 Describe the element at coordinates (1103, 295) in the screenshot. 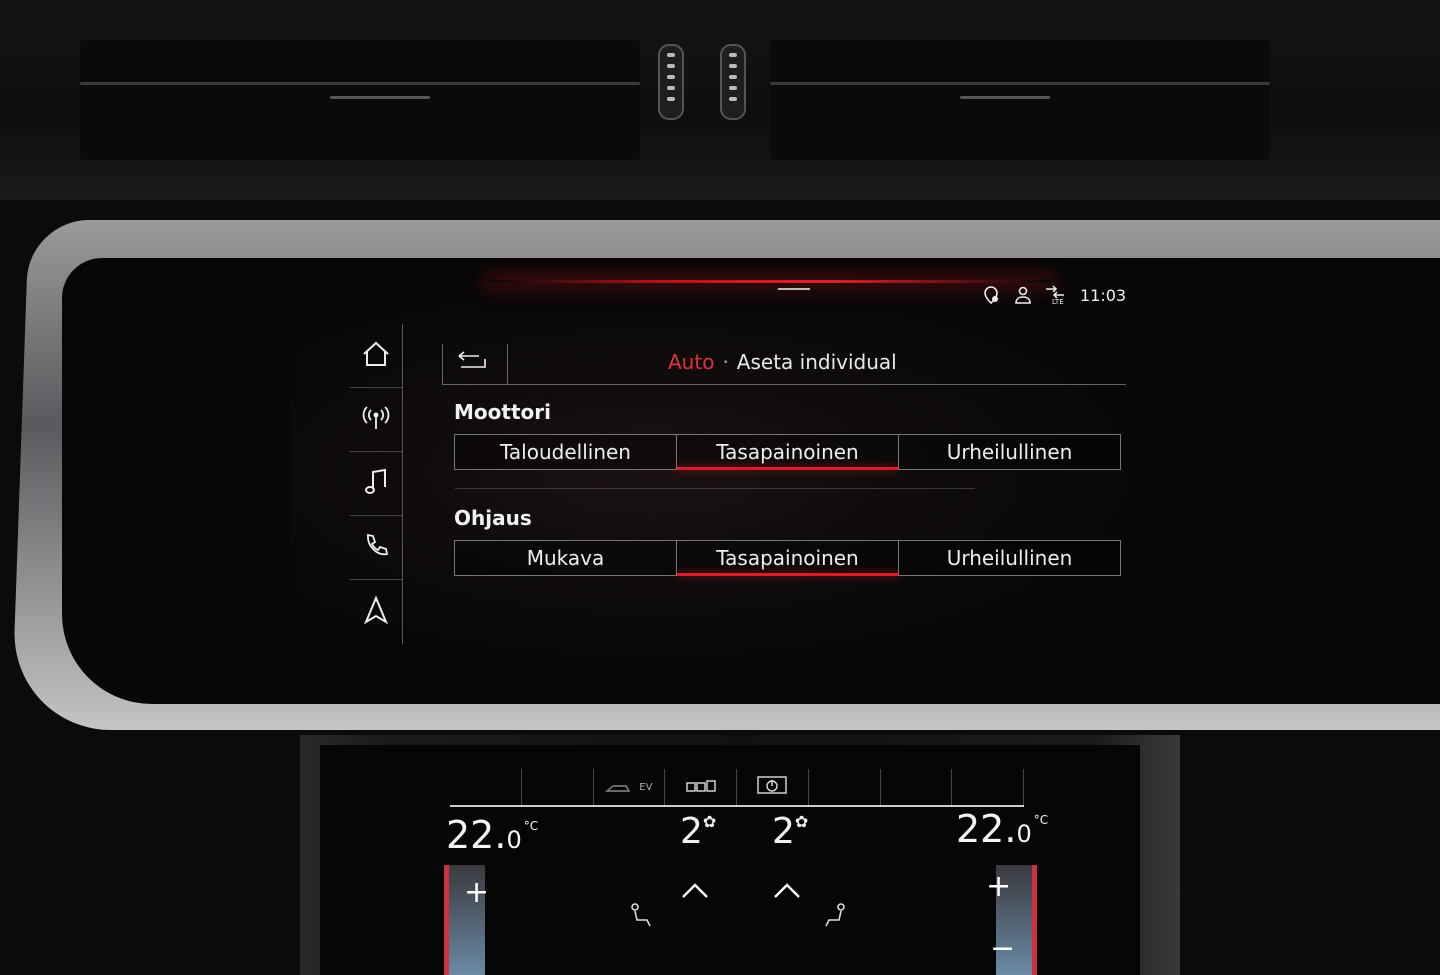

I see `clock: 11:03` at that location.